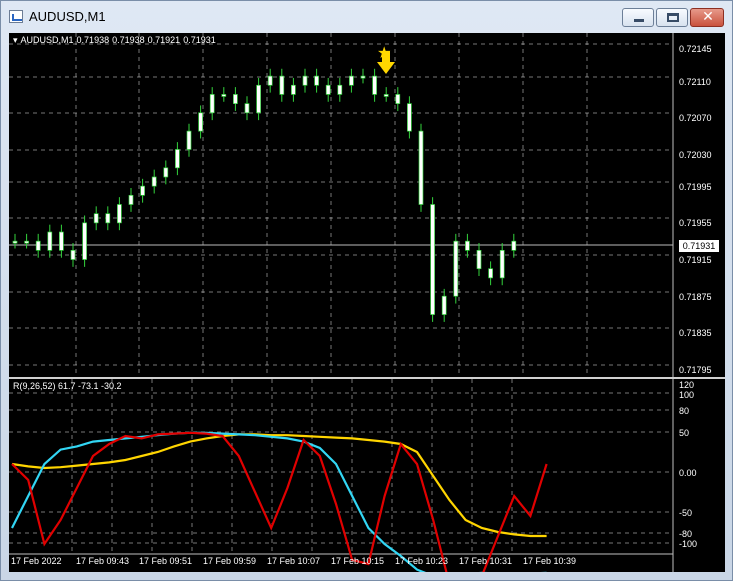 This screenshot has height=581, width=733. I want to click on indicator-label: R(9,26,52) 61.7 -73.1 -30.2, so click(67, 386).